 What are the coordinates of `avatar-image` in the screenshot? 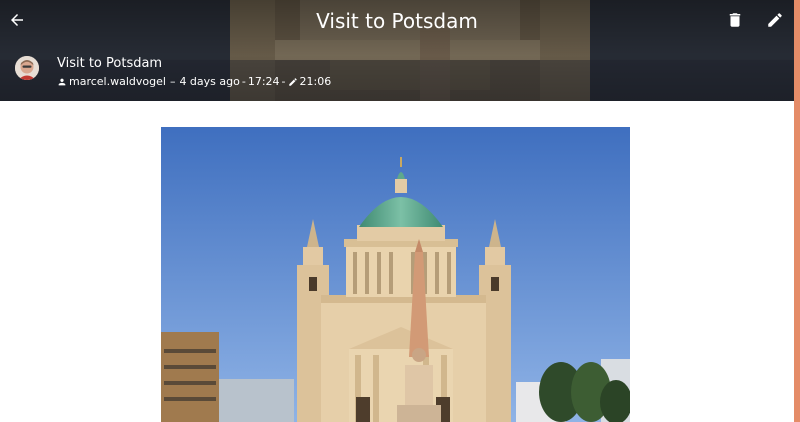 It's located at (27, 68).